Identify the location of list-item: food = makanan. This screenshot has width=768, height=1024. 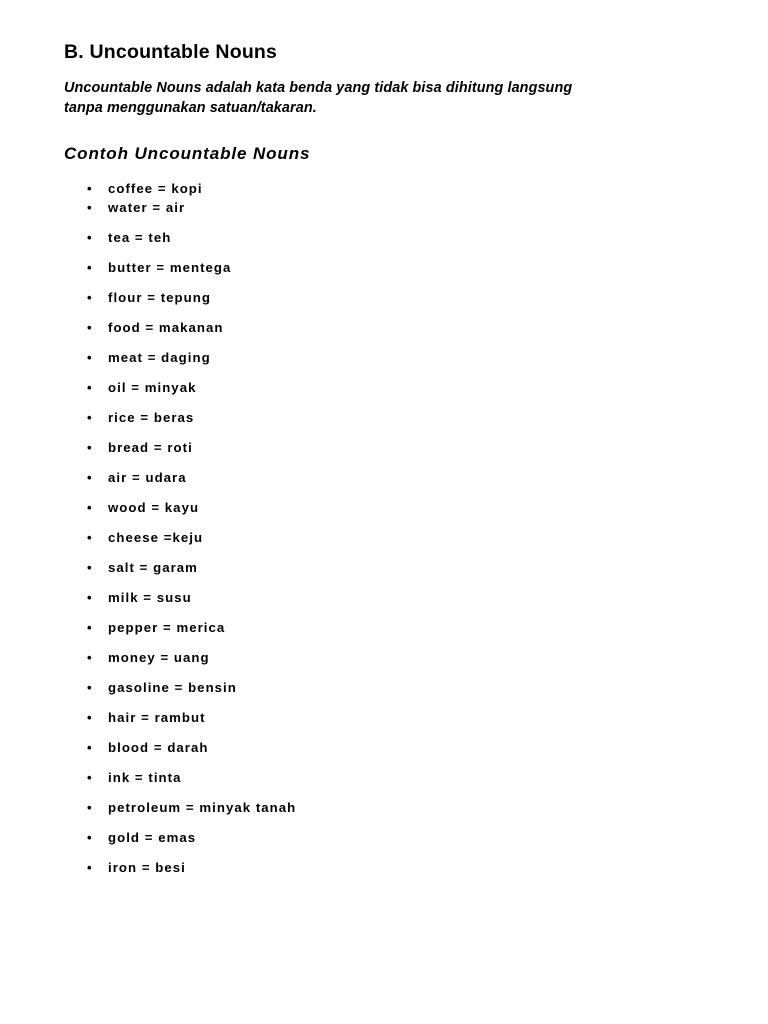
(388, 327).